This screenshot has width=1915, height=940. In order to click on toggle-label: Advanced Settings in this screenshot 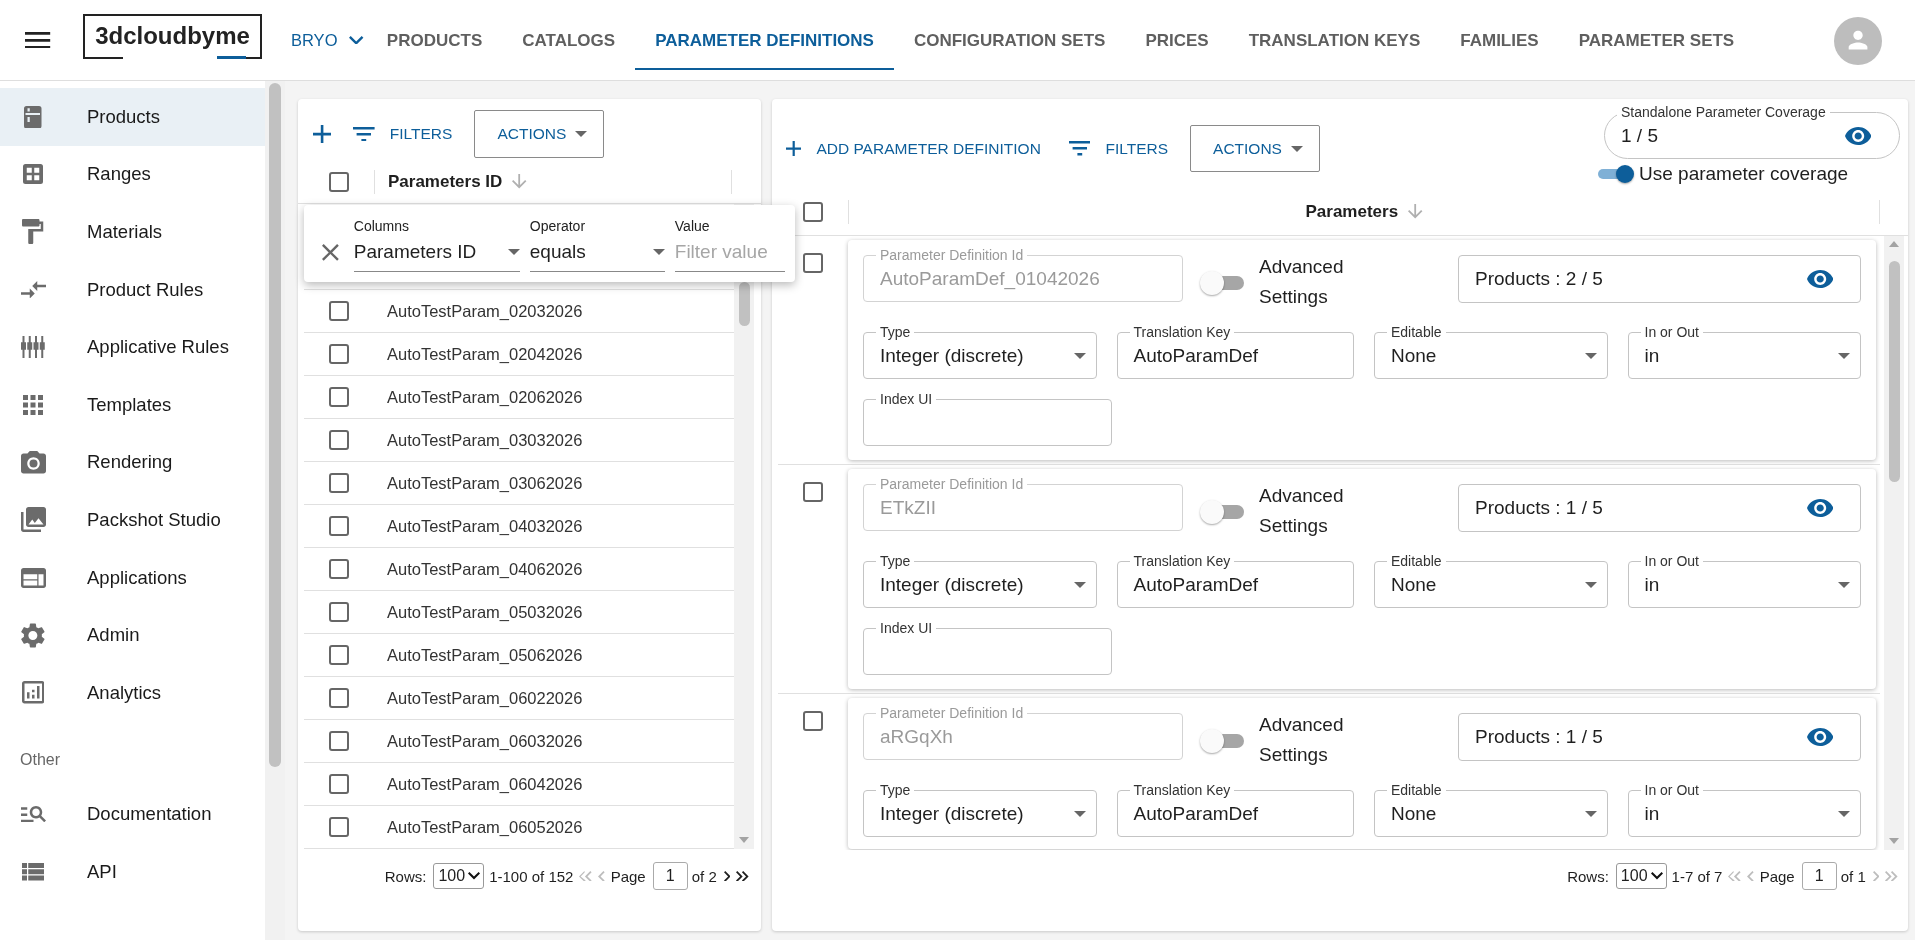, I will do `click(1302, 740)`.